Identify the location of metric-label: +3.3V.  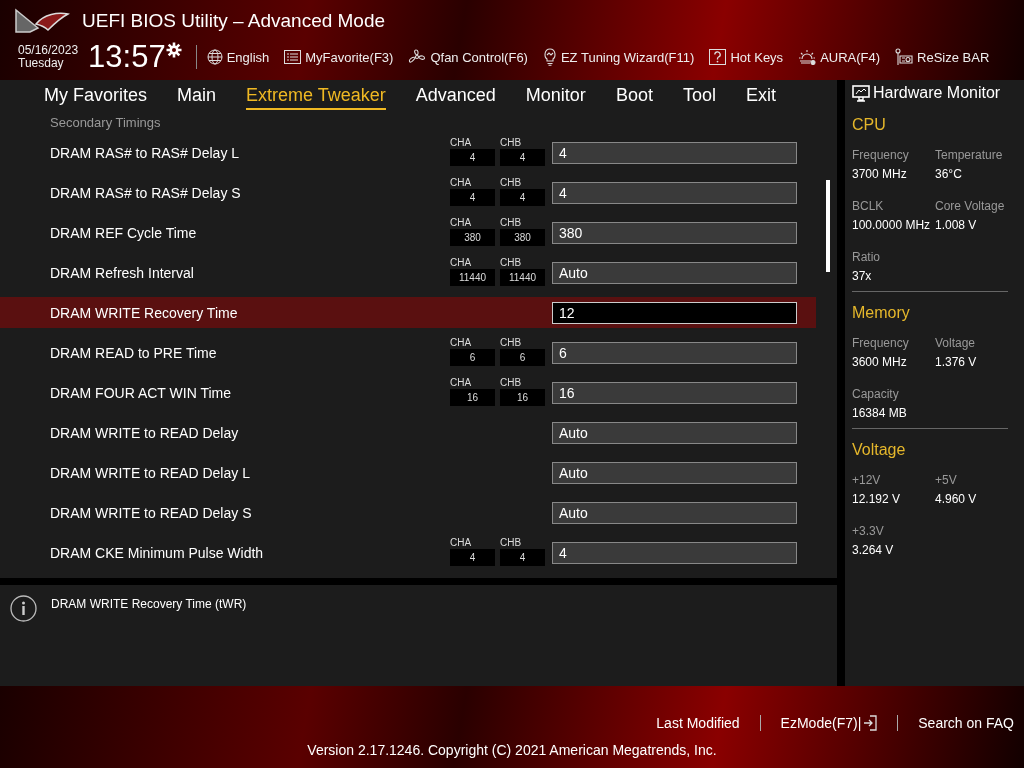
(868, 531).